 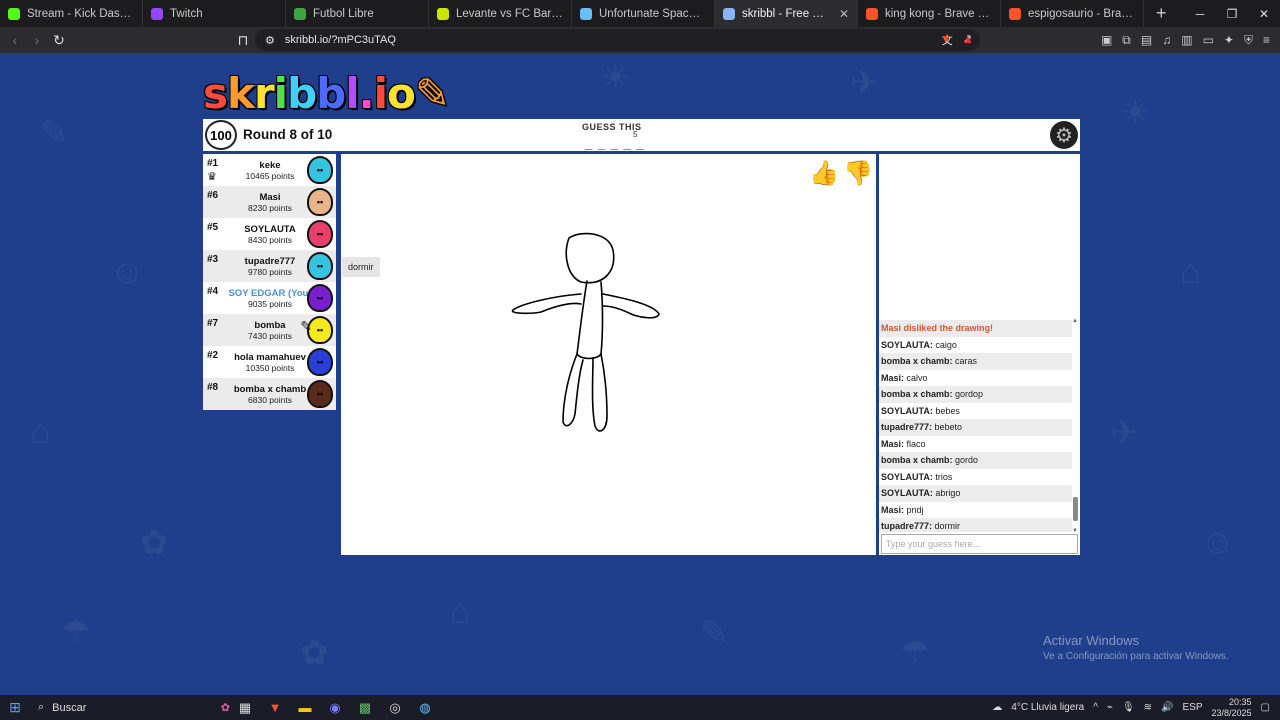 What do you see at coordinates (1075, 509) in the screenshot?
I see `scrollbar-thumb` at bounding box center [1075, 509].